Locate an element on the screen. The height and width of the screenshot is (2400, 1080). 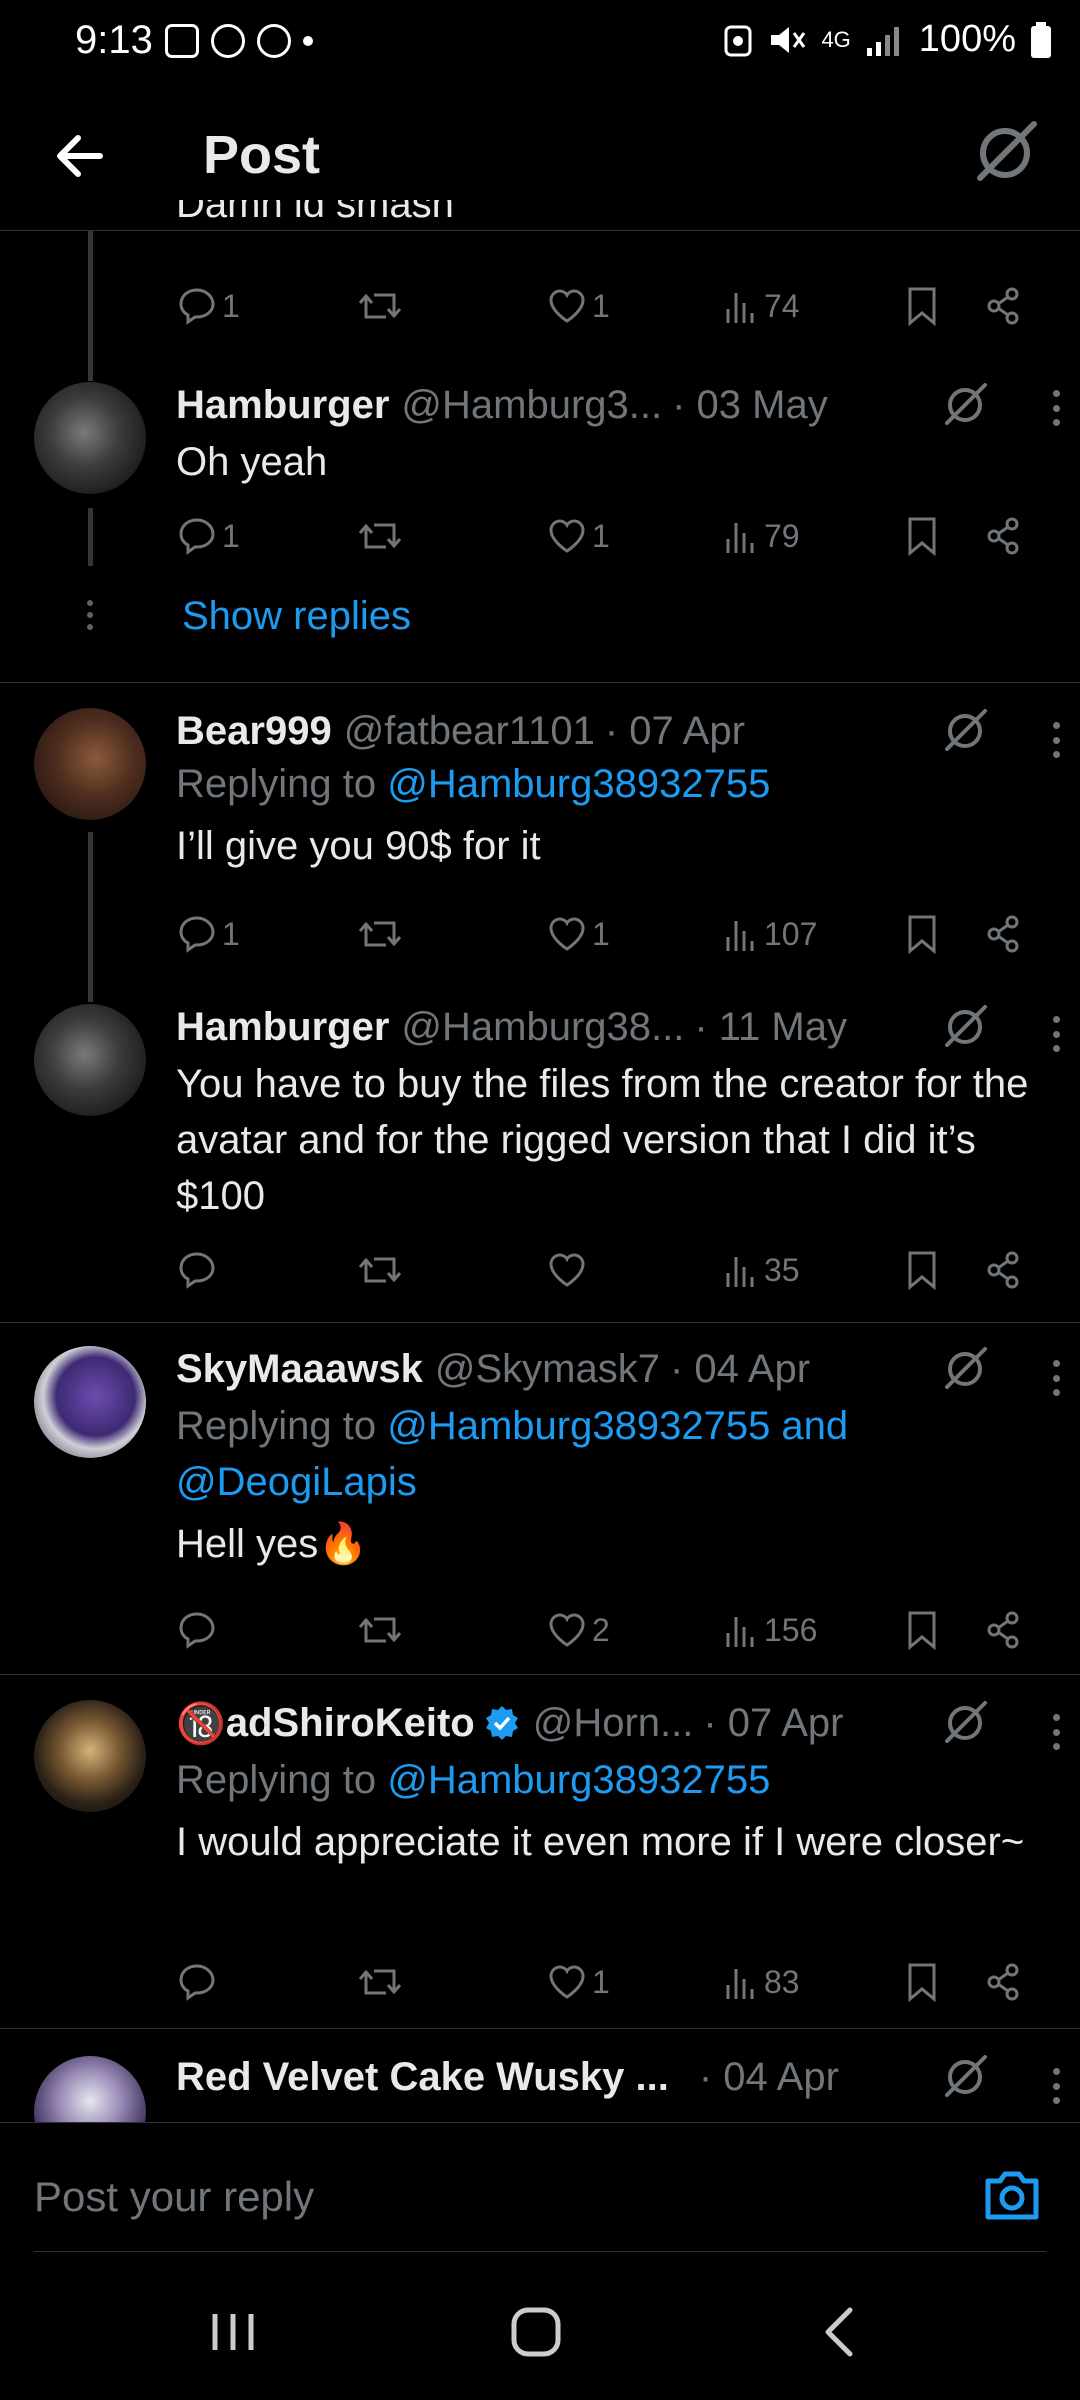
mention-link: @Hamburg38932755 and is located at coordinates (617, 1426).